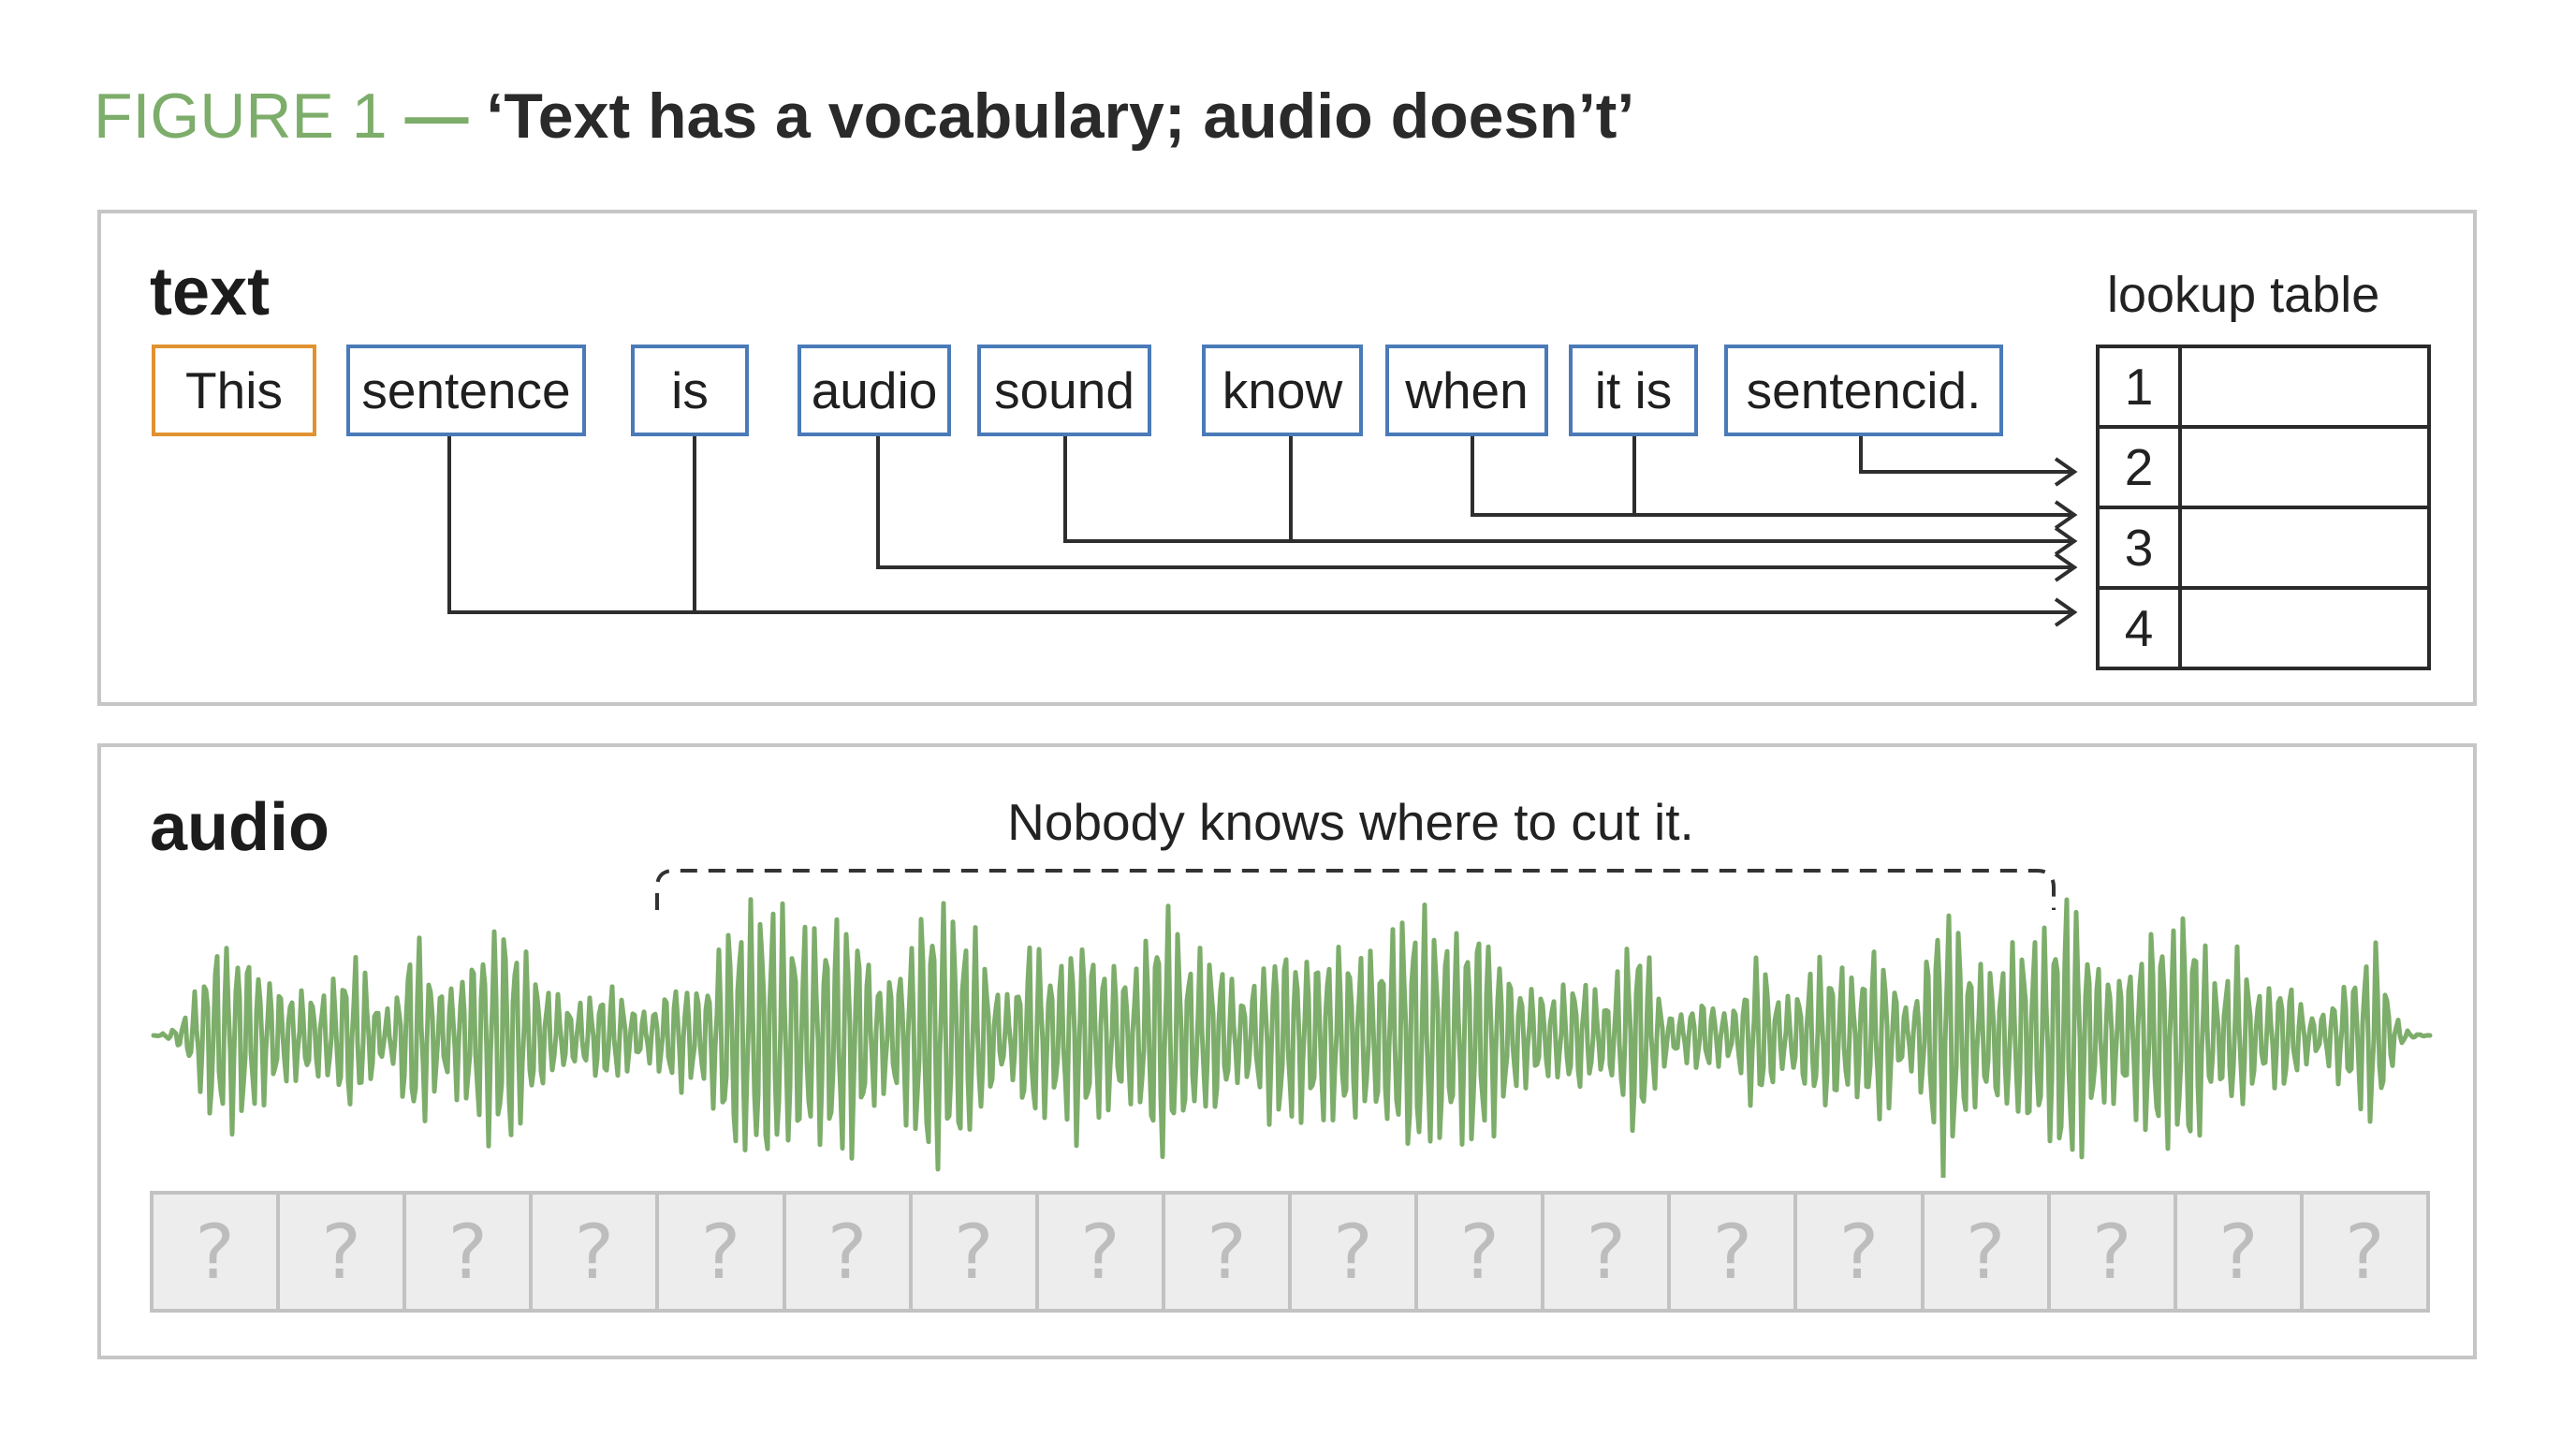 Image resolution: width=2576 pixels, height=1438 pixels. Describe the element at coordinates (1633, 390) in the screenshot. I see `token-it-is: it is` at that location.